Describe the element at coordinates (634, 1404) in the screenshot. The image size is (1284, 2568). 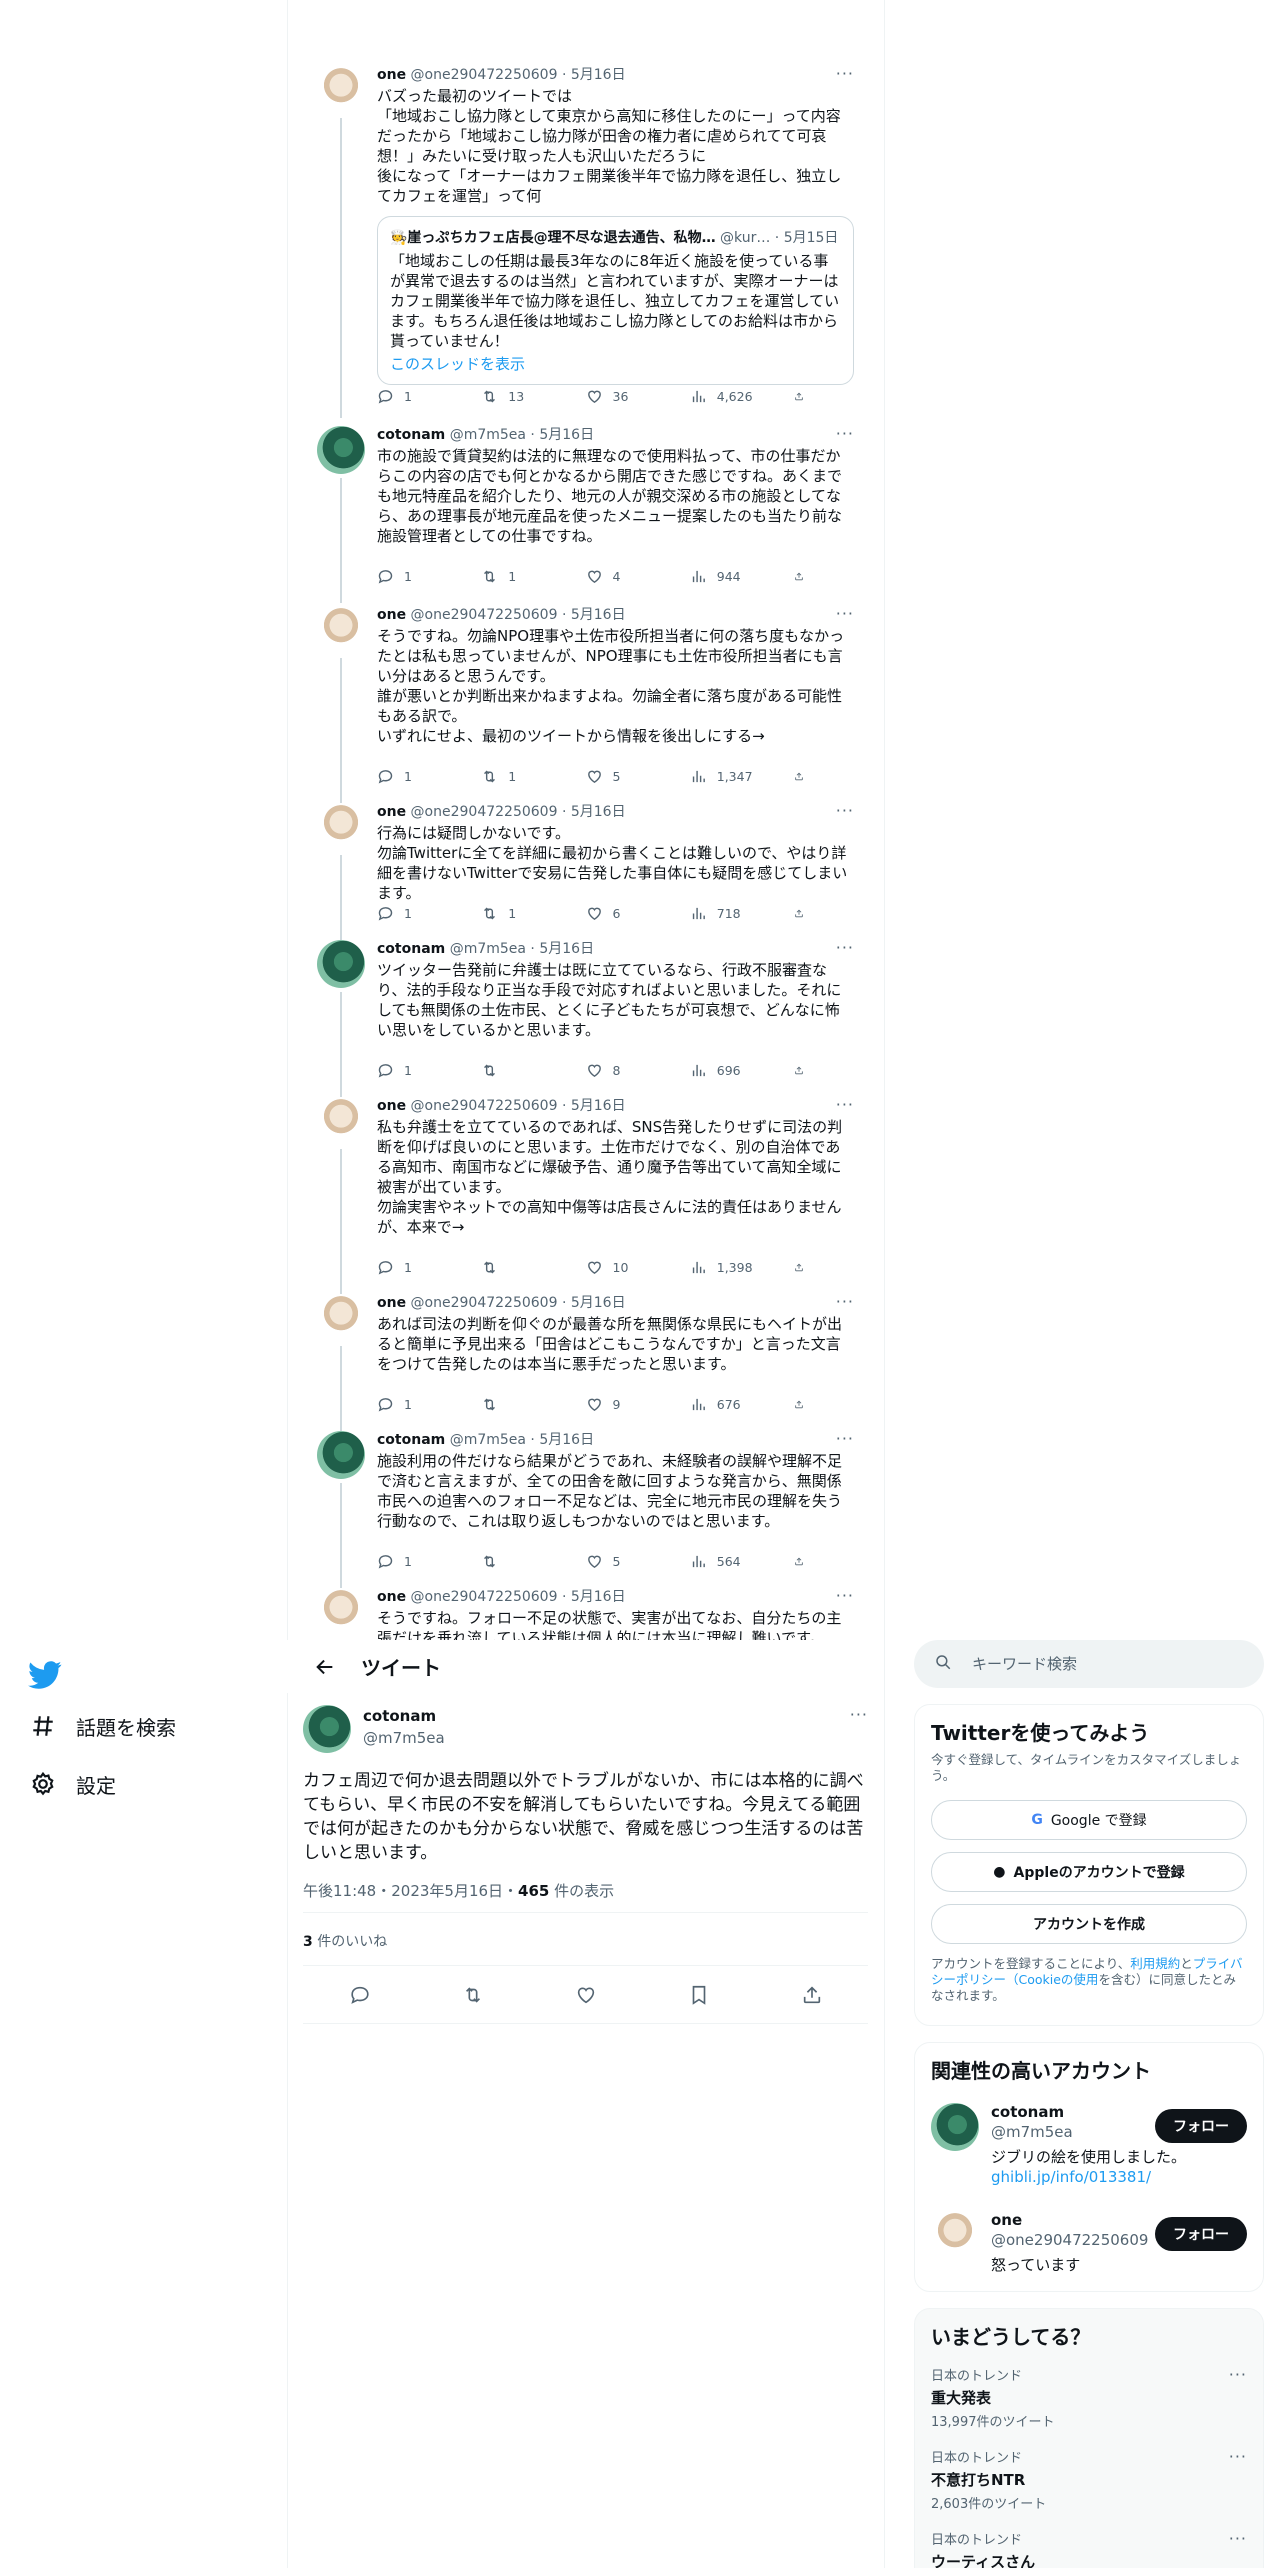
I see `like-button: 9` at that location.